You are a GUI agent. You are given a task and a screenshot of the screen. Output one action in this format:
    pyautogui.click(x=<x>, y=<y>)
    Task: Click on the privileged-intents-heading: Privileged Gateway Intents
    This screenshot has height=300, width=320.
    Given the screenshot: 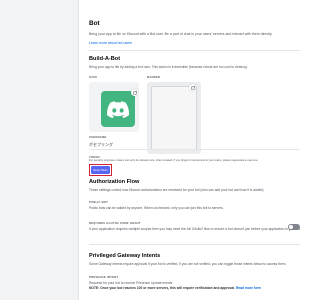 What is the action you would take?
    pyautogui.click(x=125, y=256)
    